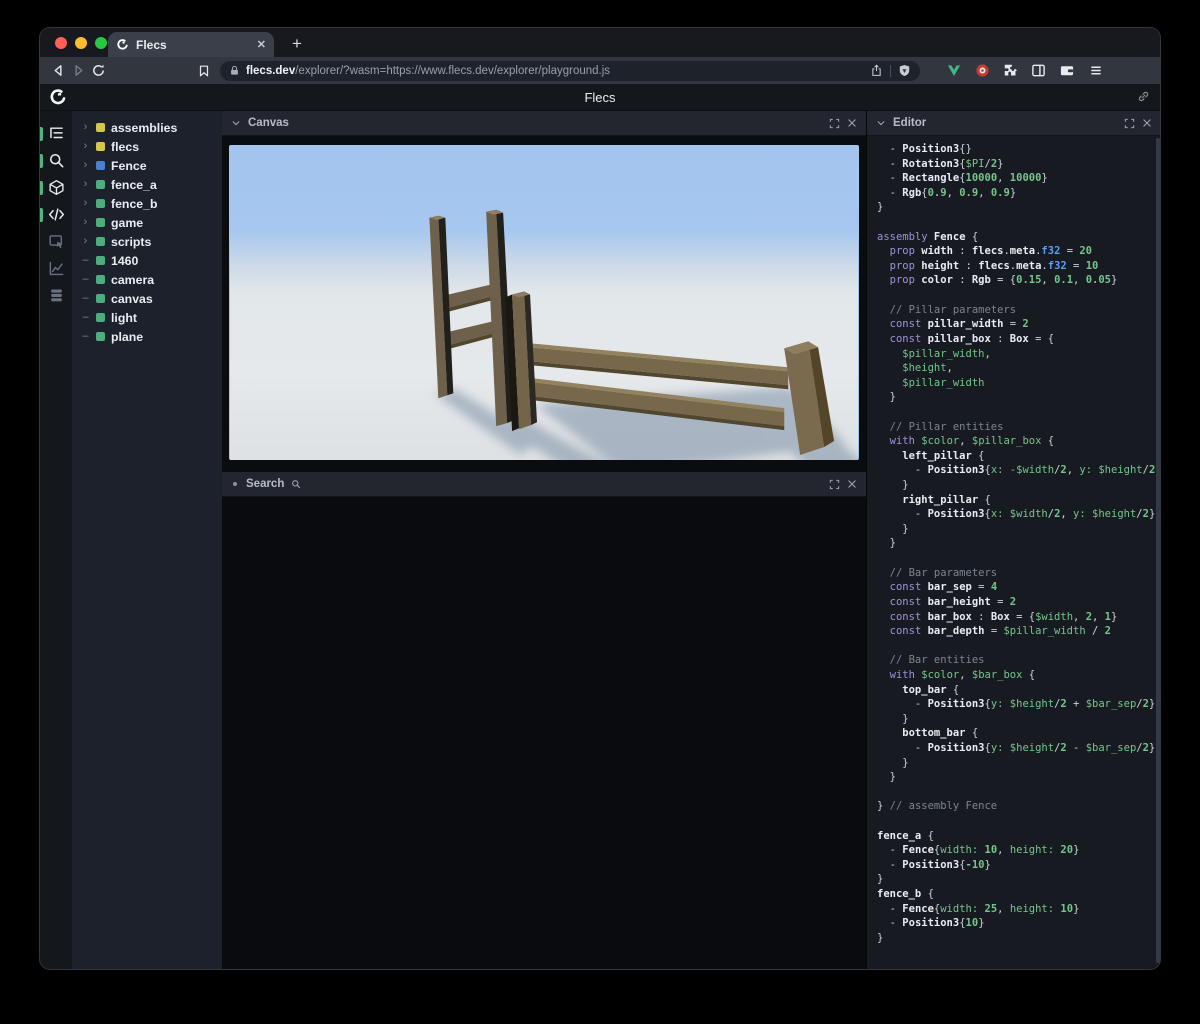 The image size is (1200, 1024). I want to click on search-tool-icon, so click(56, 160).